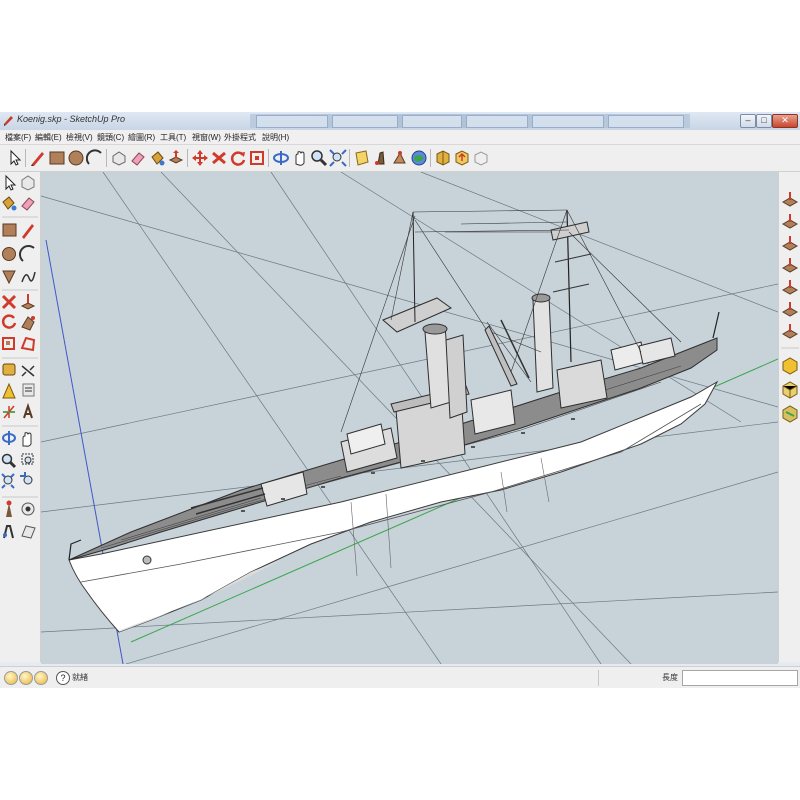  Describe the element at coordinates (26, 478) in the screenshot. I see `previous-view-icon` at that location.